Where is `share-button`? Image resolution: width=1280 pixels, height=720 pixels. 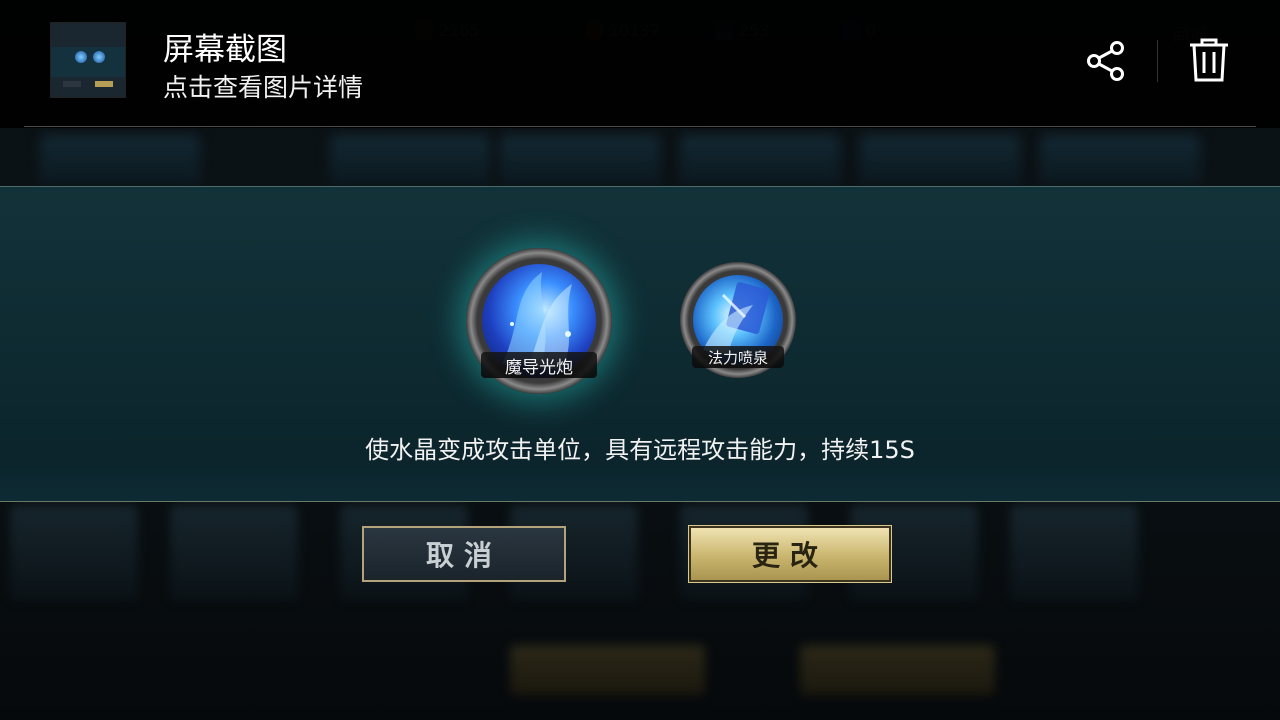
share-button is located at coordinates (1106, 61).